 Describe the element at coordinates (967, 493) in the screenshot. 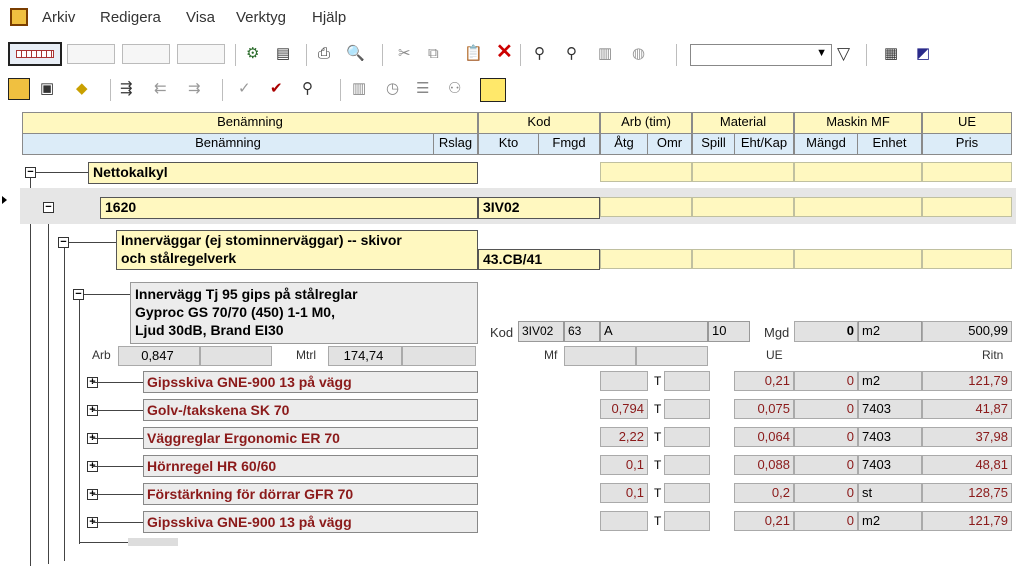

I see `item-pris: 128,75` at that location.